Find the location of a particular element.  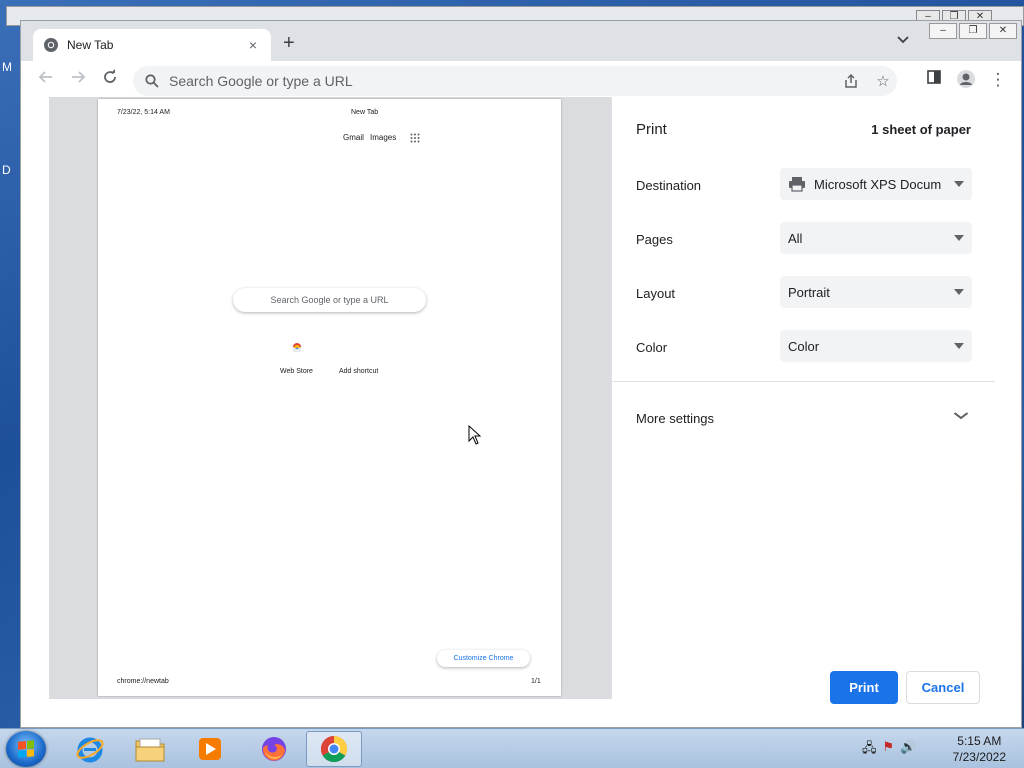

action-center-flag-icon: ⚑ is located at coordinates (889, 750).